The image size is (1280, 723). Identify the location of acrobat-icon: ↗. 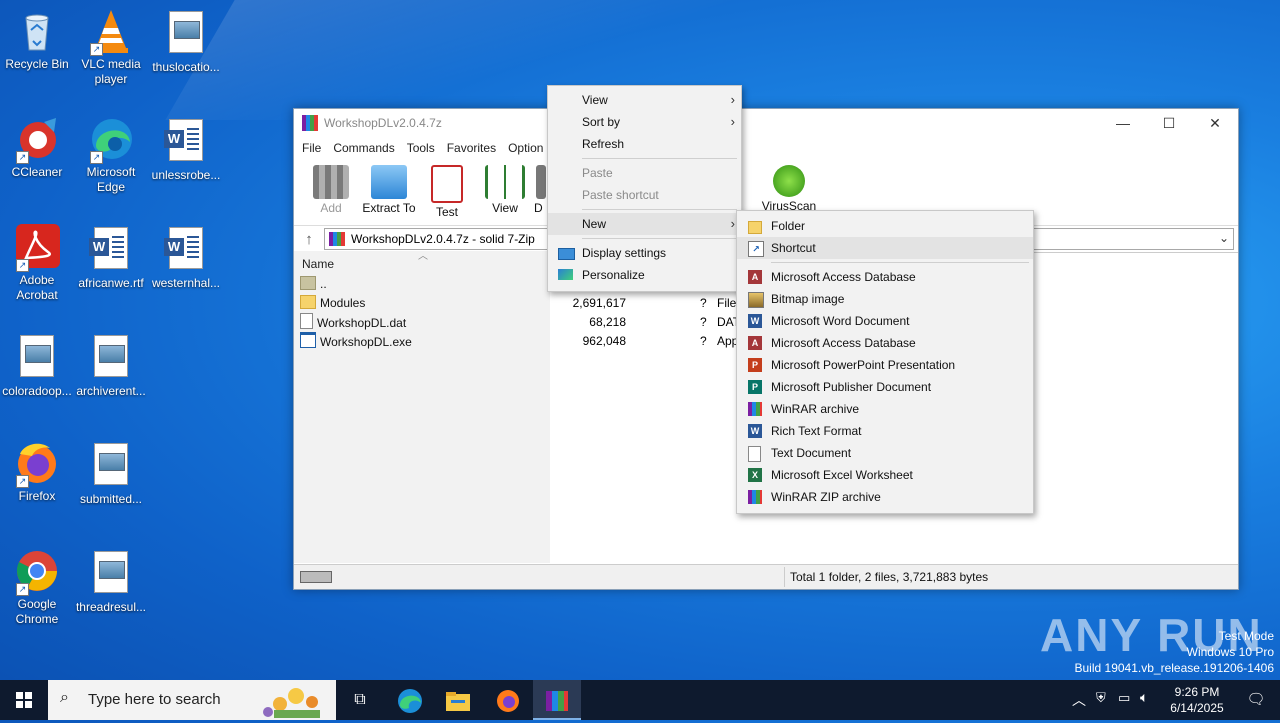
(37, 248).